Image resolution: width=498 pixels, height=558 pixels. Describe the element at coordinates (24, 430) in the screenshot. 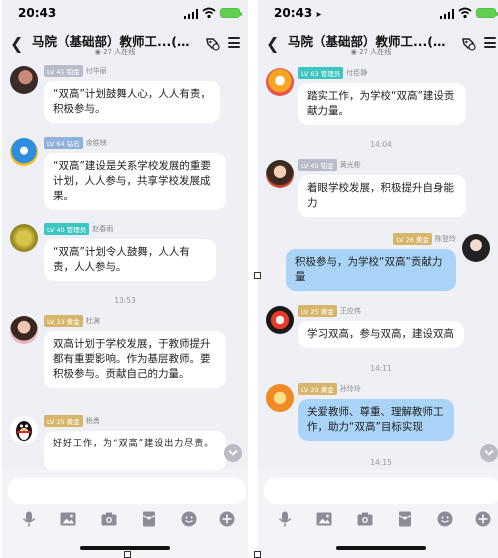

I see `qq-penguin-avatar-icon` at that location.